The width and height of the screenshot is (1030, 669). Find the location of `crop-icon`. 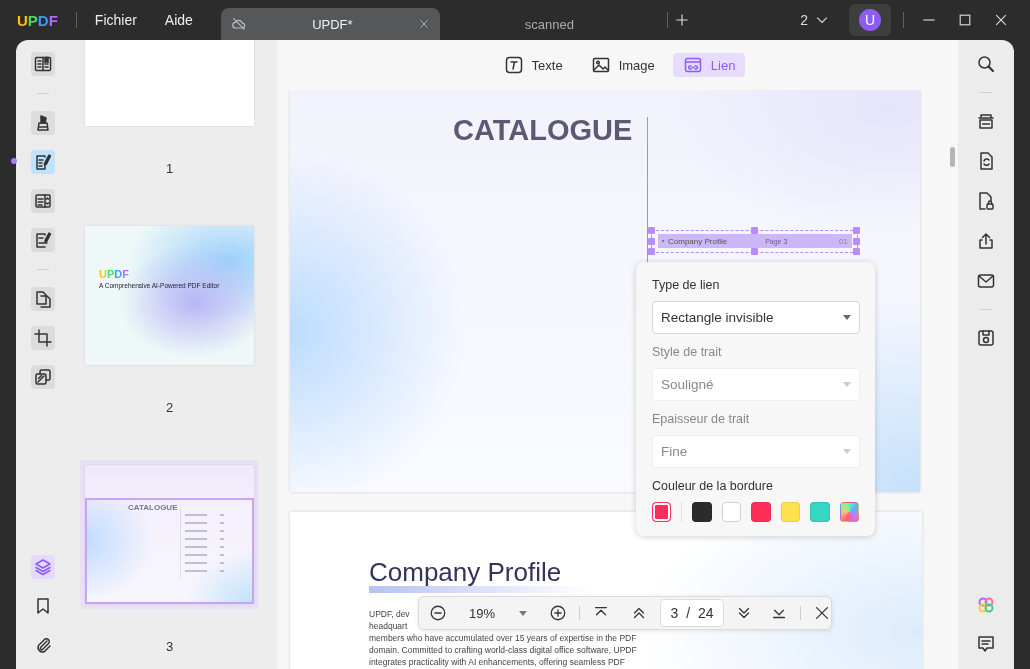

crop-icon is located at coordinates (43, 338).